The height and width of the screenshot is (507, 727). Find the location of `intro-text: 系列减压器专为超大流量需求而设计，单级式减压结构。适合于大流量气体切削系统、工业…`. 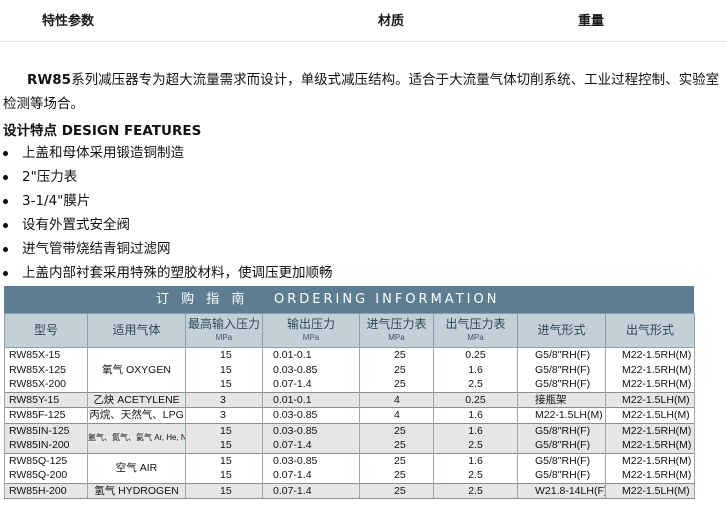

intro-text: 系列减压器专为超大流量需求而设计，单级式减压结构。适合于大流量气体切削系统、工业… is located at coordinates (361, 92).